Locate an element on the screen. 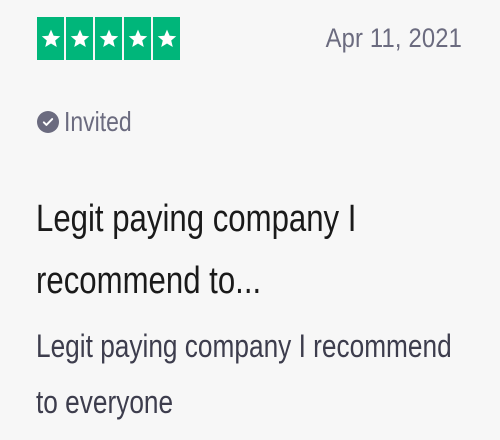  star-rating is located at coordinates (108, 38).